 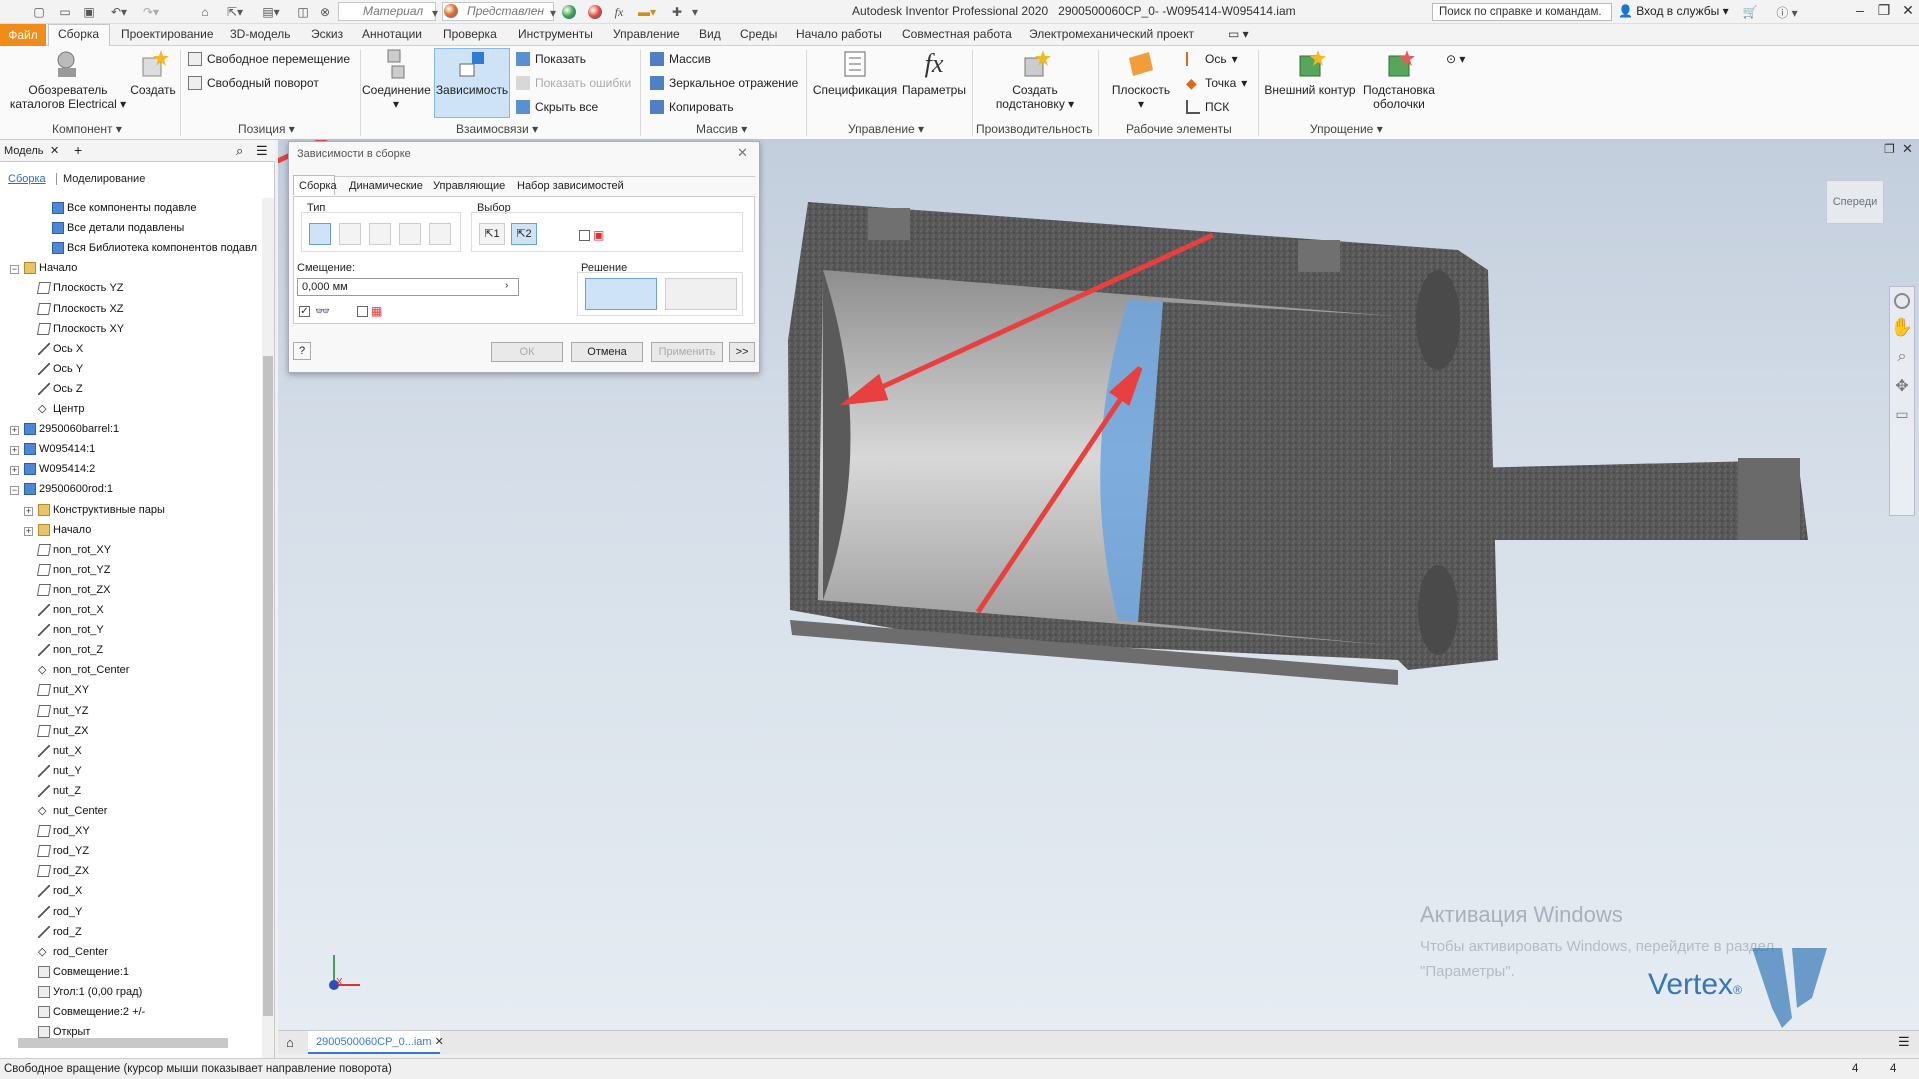 What do you see at coordinates (1907, 149) in the screenshot?
I see `close-view-icon: ✕` at bounding box center [1907, 149].